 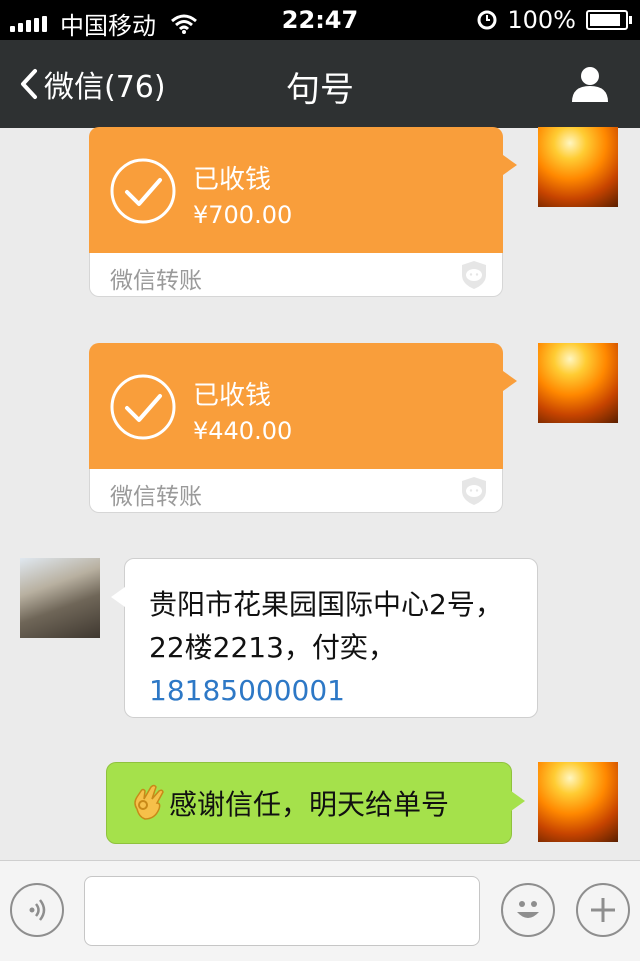 I want to click on transfer-card-body: 已收钱 ¥700.00, so click(x=296, y=190).